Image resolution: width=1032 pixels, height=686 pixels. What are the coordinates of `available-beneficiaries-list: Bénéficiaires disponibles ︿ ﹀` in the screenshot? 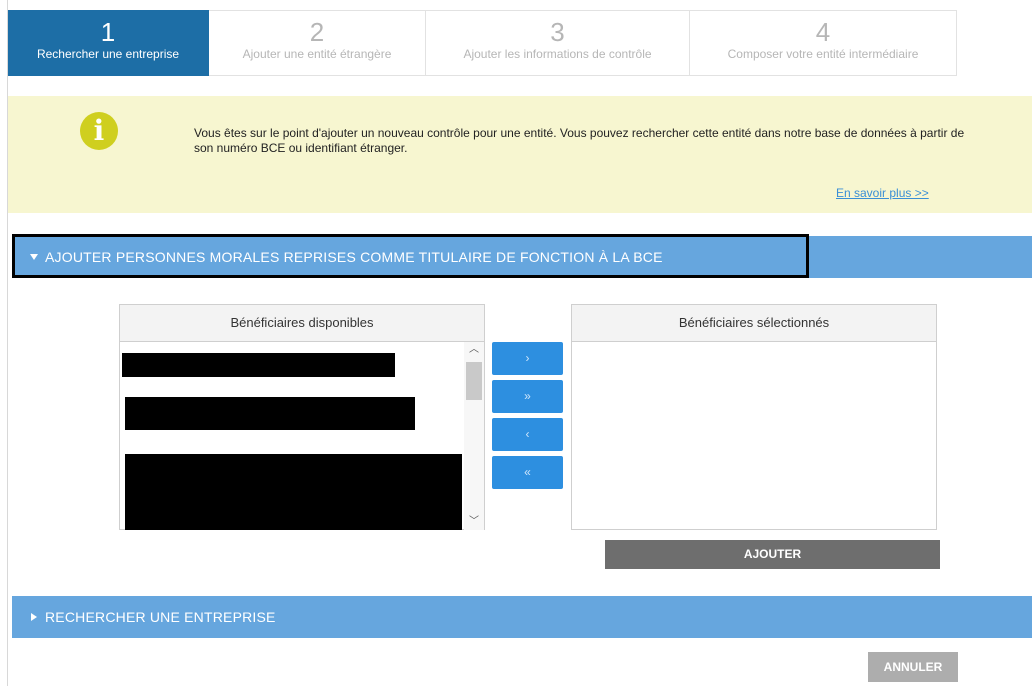 It's located at (302, 417).